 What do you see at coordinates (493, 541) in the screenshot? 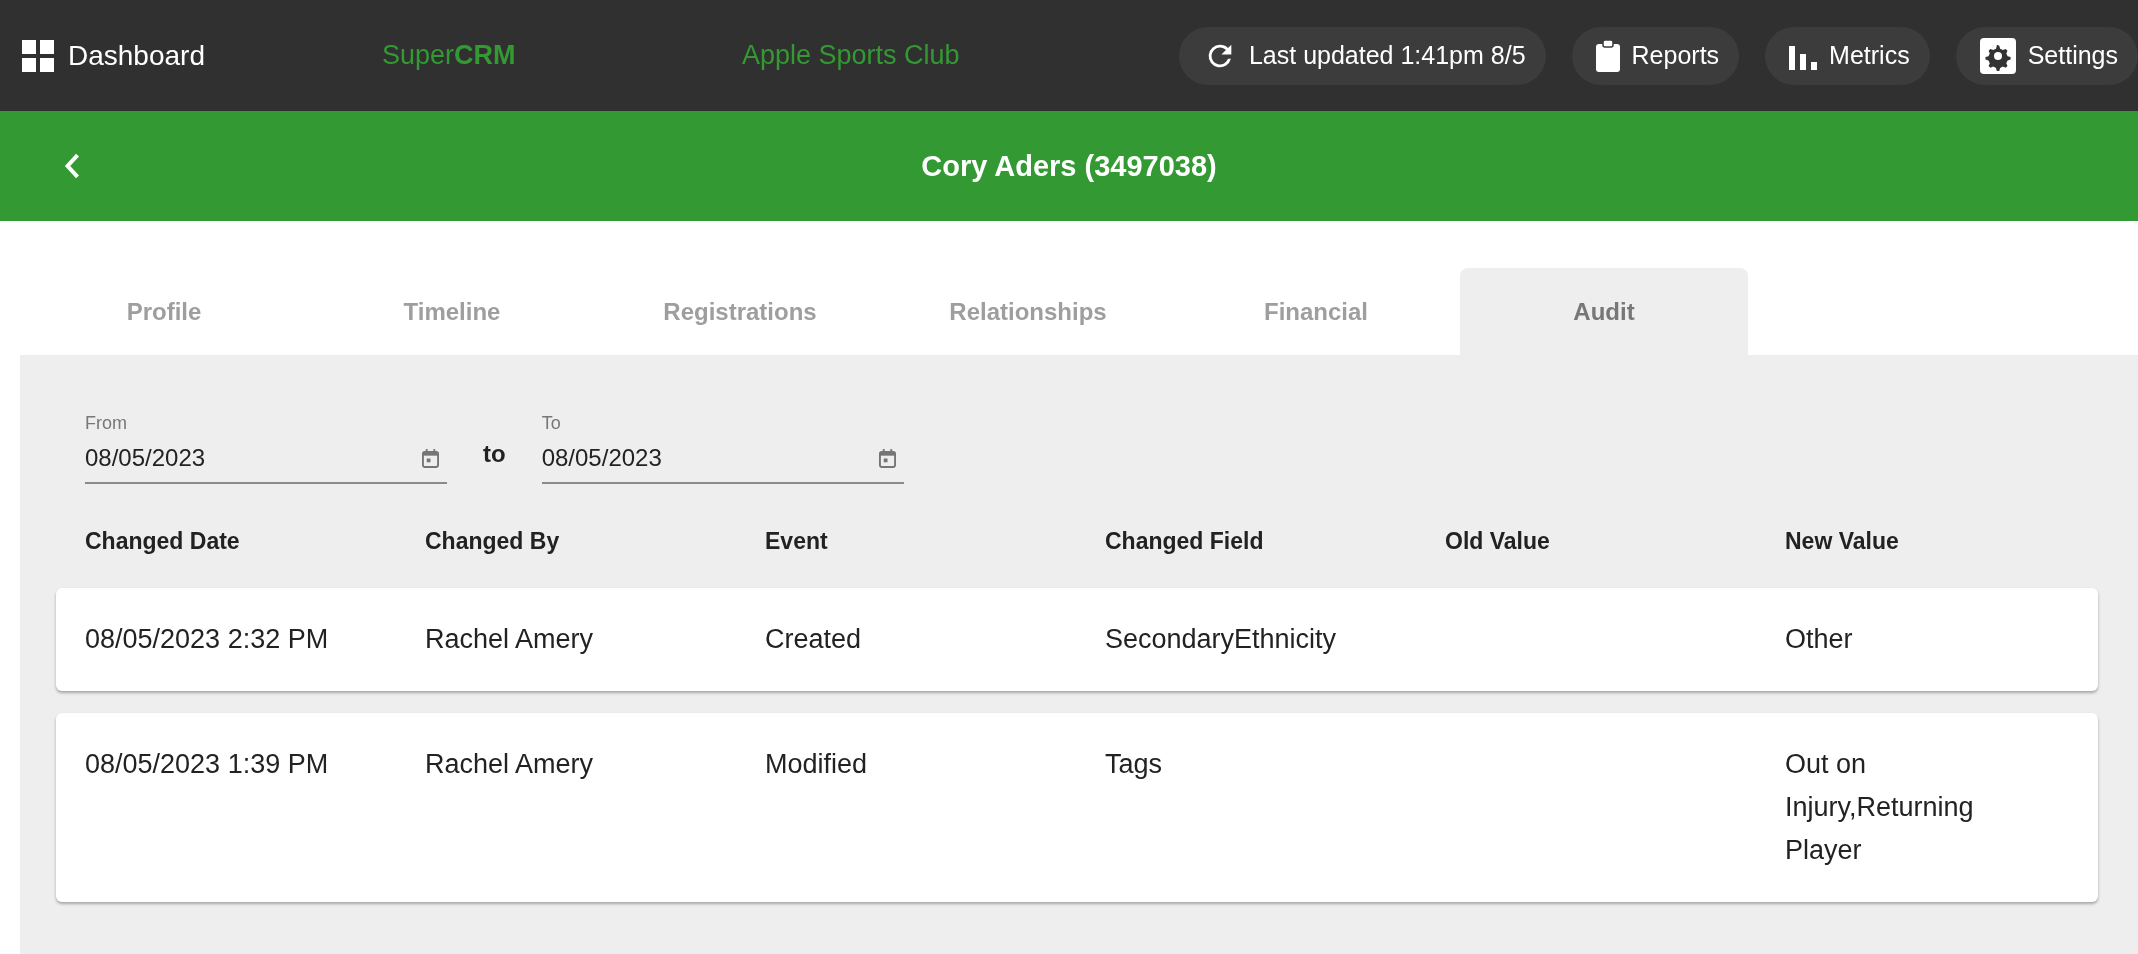
I see `column-header: Changed By` at bounding box center [493, 541].